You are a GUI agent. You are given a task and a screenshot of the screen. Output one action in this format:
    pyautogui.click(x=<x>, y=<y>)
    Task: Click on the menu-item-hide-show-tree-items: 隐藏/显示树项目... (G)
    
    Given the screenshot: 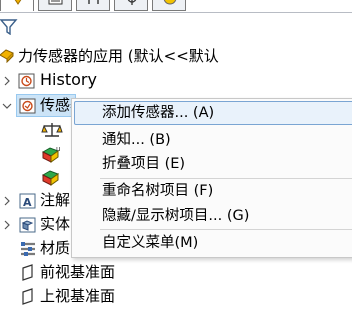 What is the action you would take?
    pyautogui.click(x=175, y=216)
    